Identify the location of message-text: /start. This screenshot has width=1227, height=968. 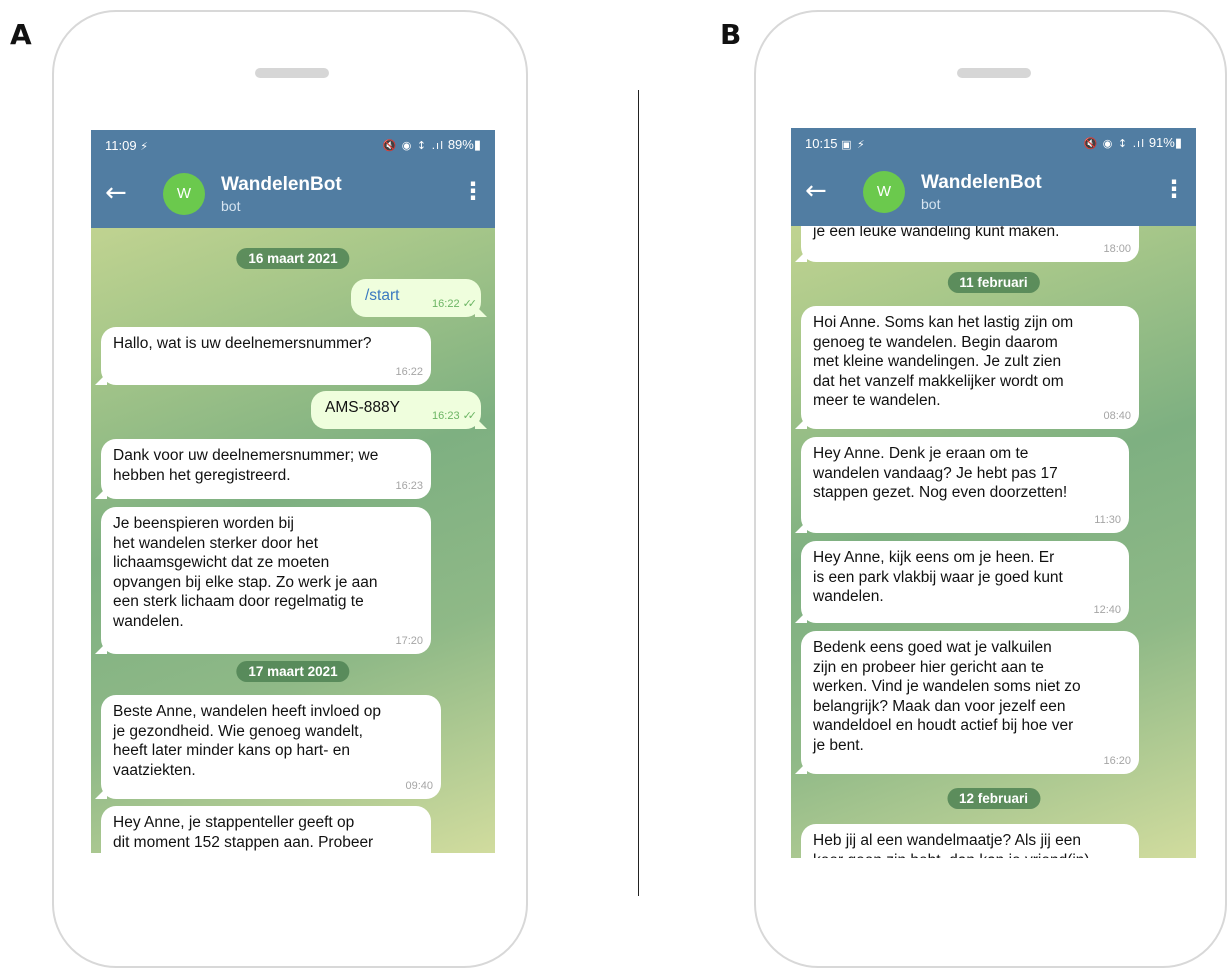
(382, 295).